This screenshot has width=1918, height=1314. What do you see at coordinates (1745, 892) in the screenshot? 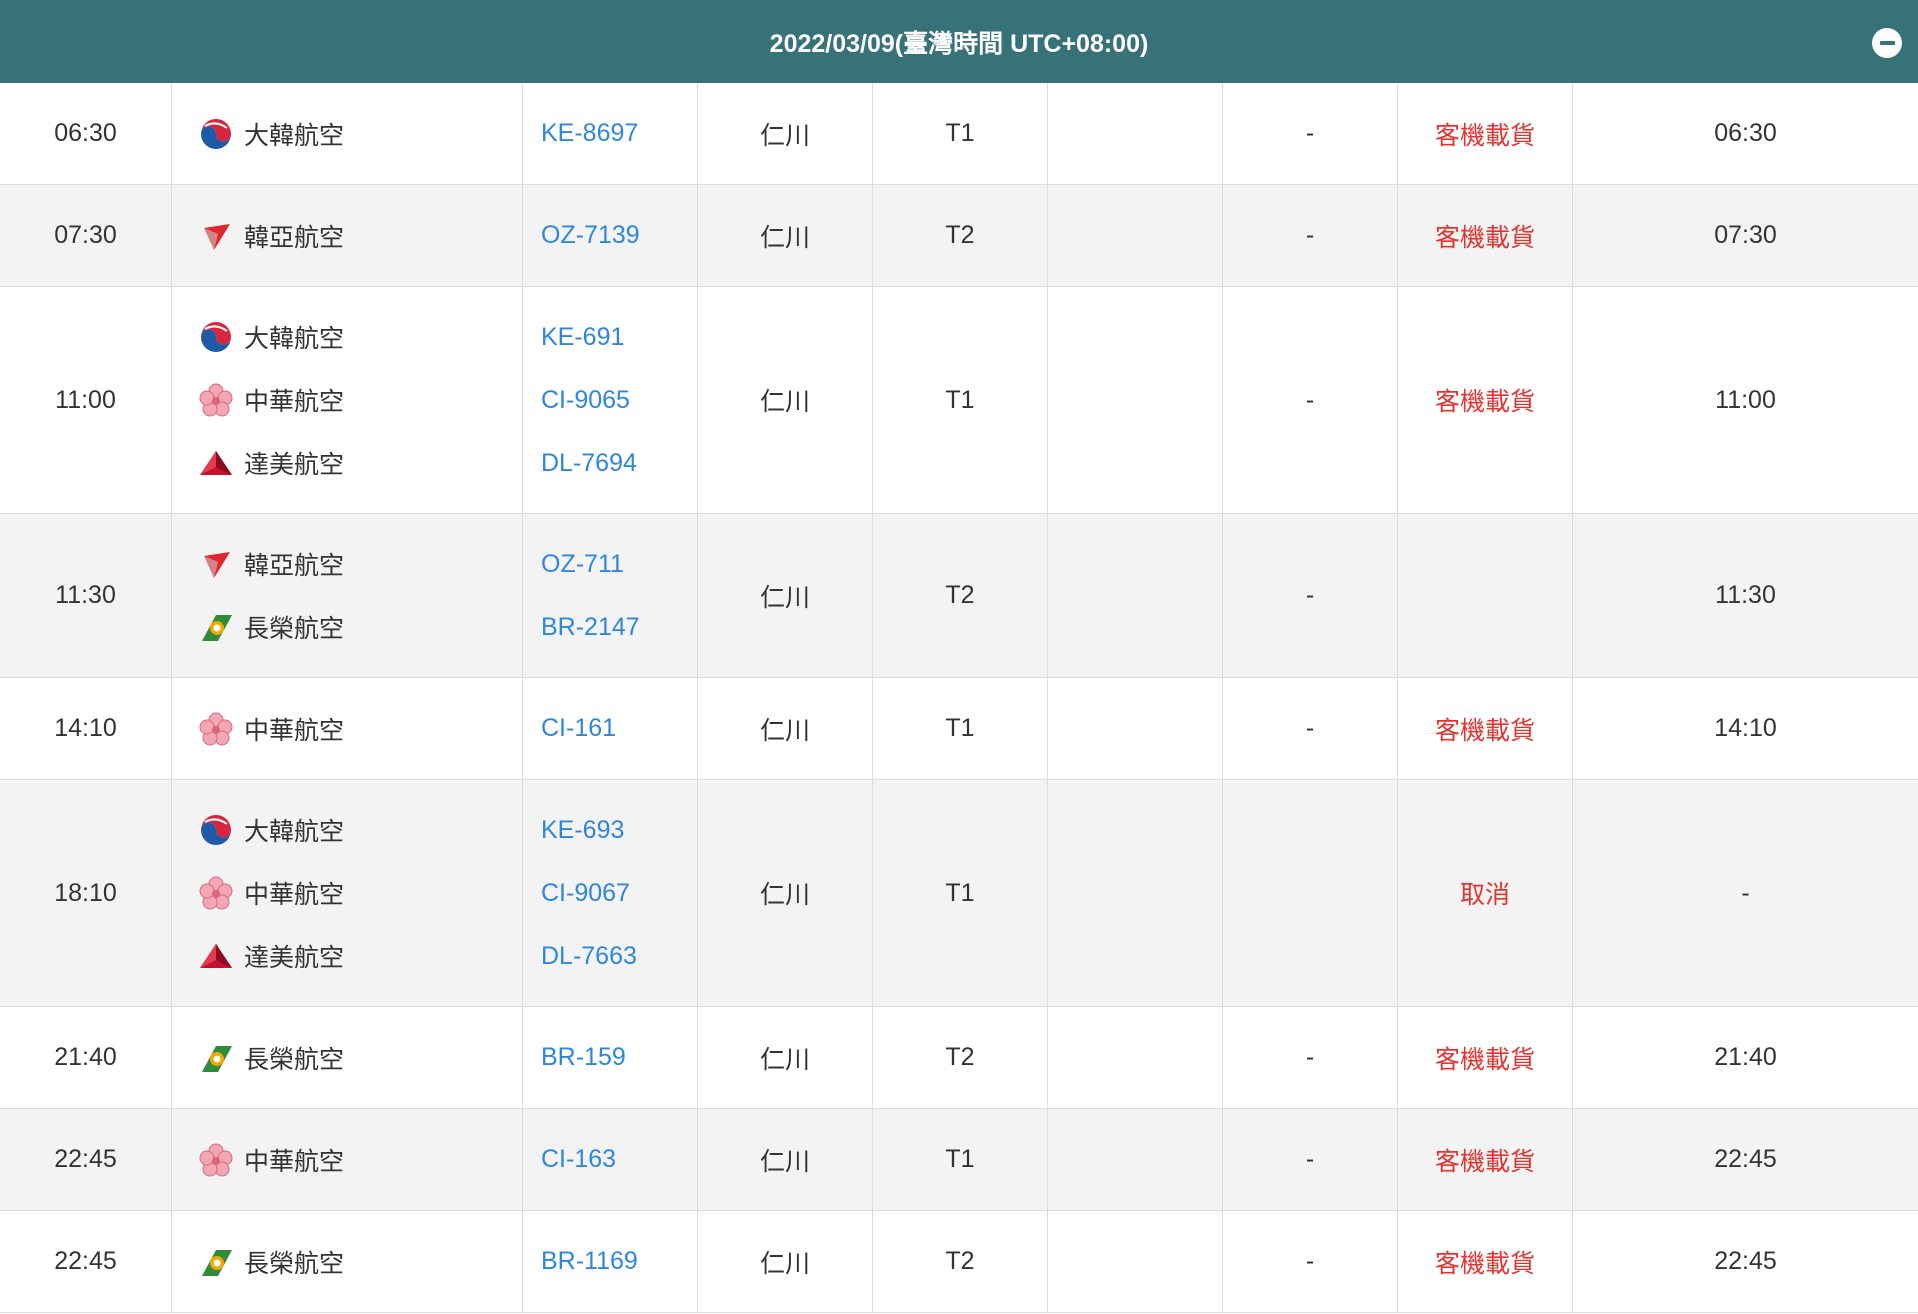
I see `actual-time-cell-text: -` at bounding box center [1745, 892].